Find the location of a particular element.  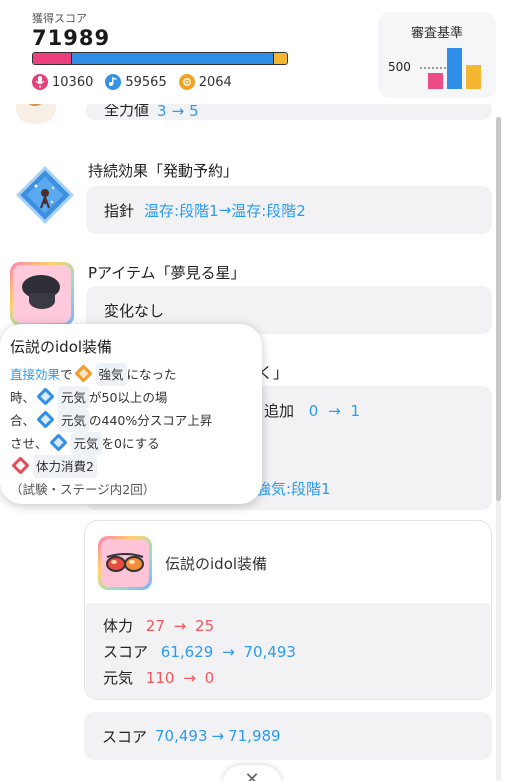

visual-stat: 2064 is located at coordinates (205, 82).